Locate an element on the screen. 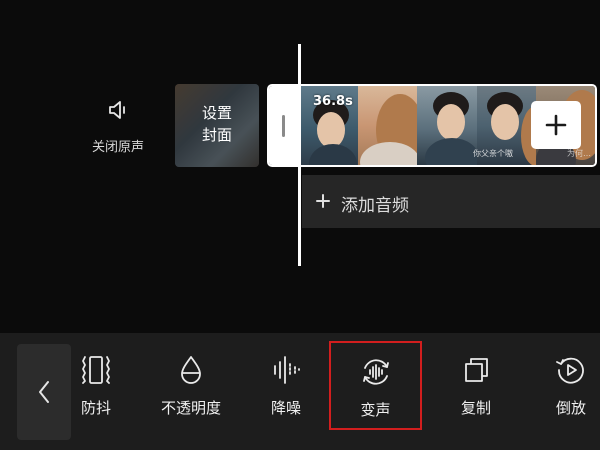 The width and height of the screenshot is (600, 450). add-audio-label: 添加音频 is located at coordinates (375, 206).